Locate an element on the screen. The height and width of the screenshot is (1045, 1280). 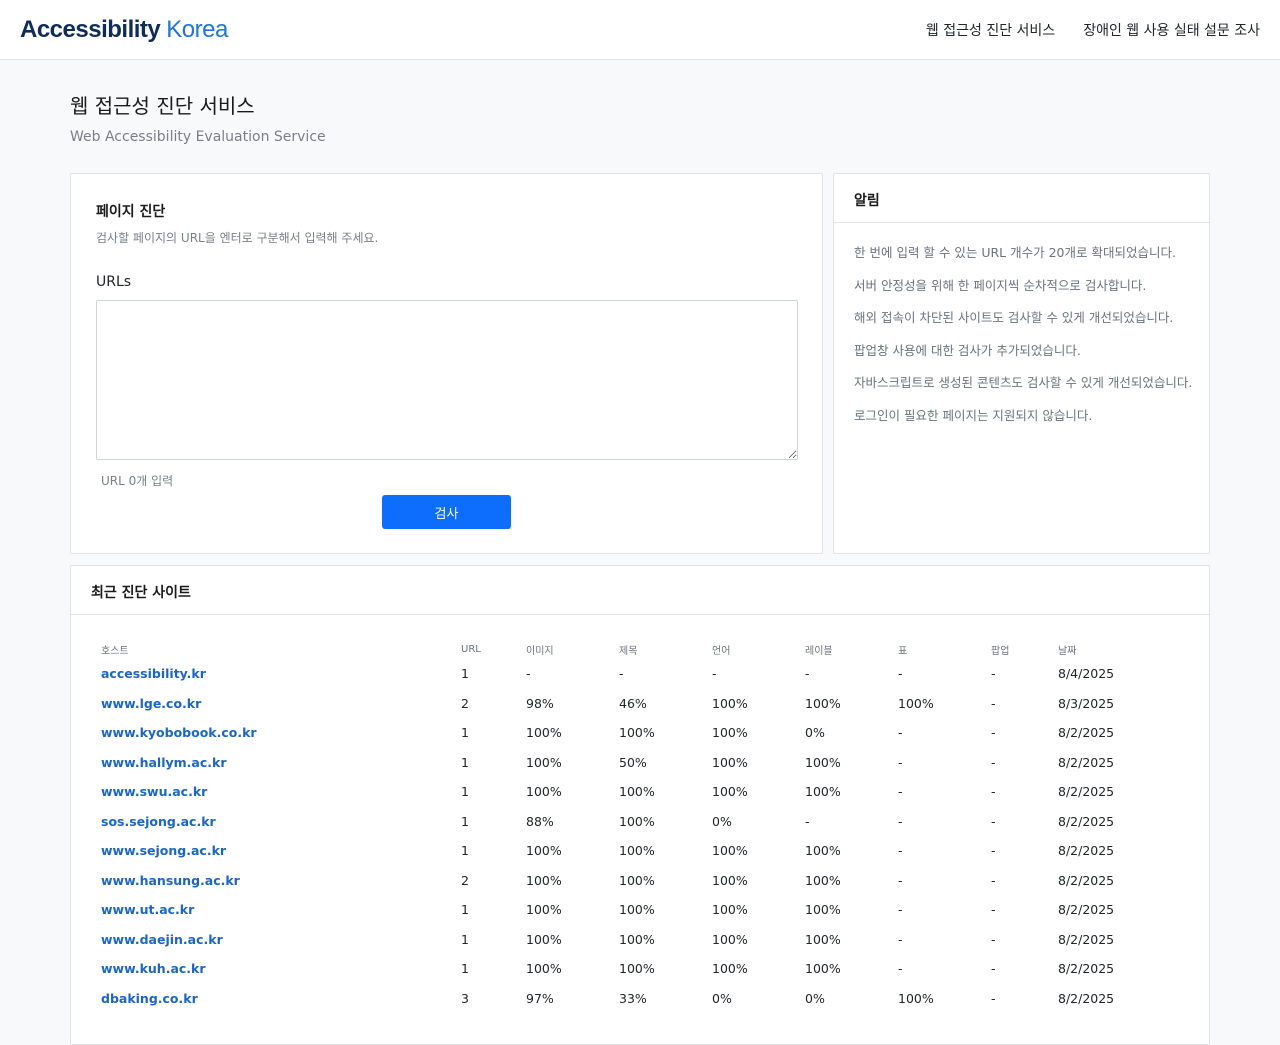
host-link: www.hansung.ac.kr is located at coordinates (170, 880).